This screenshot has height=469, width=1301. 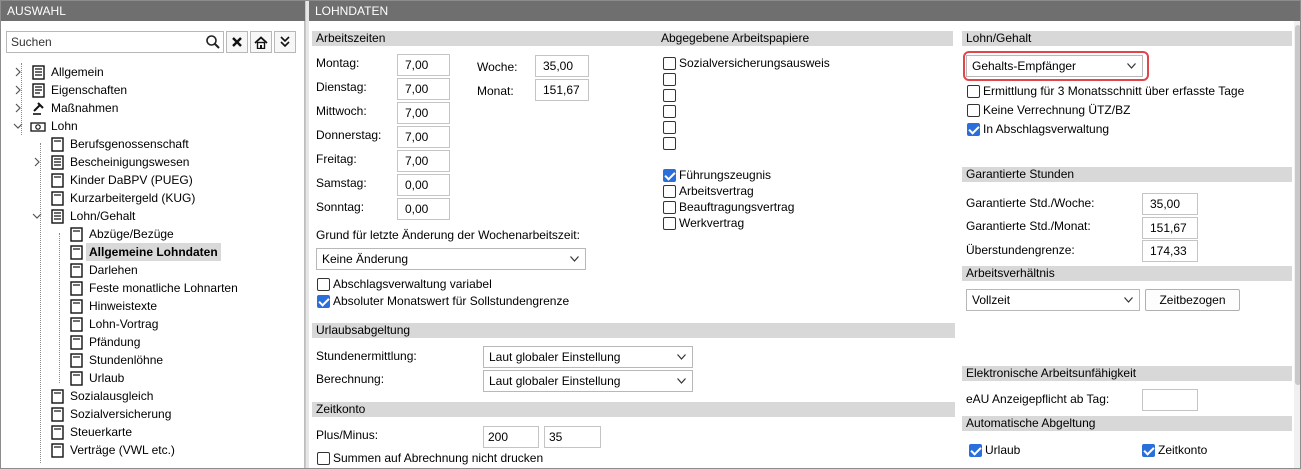 What do you see at coordinates (735, 38) in the screenshot?
I see `section-title: Abgegebene Arbeitspapiere` at bounding box center [735, 38].